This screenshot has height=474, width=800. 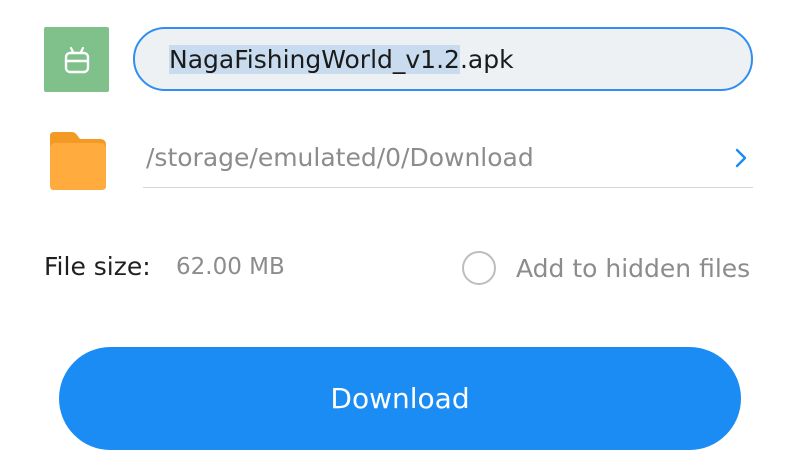 What do you see at coordinates (314, 59) in the screenshot?
I see `filename-selected-text: NagaFishingWorld_v1.2` at bounding box center [314, 59].